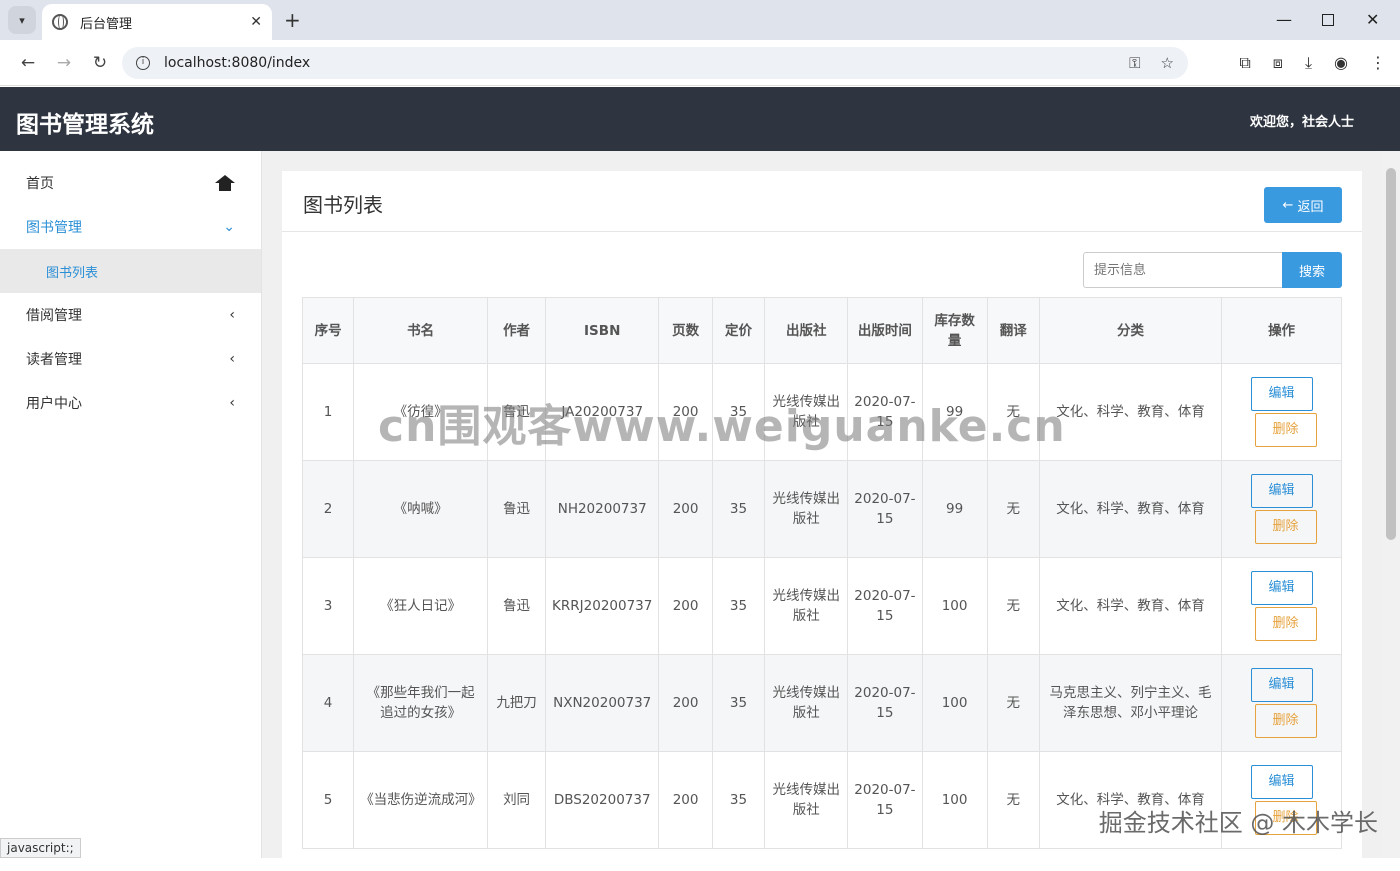  What do you see at coordinates (885, 331) in the screenshot?
I see `table-header-cell: 出版时间` at bounding box center [885, 331].